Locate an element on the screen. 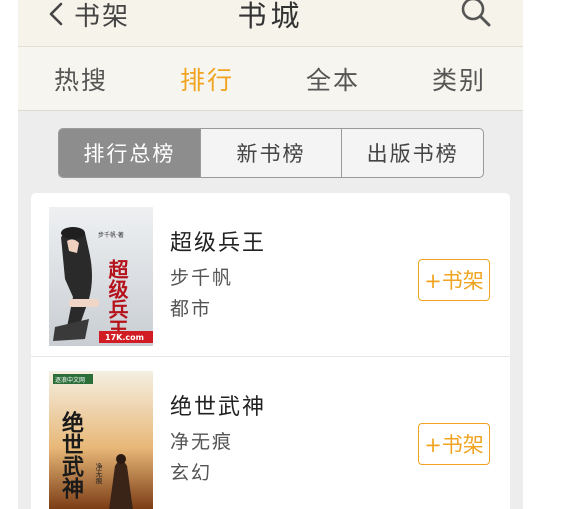 This screenshot has height=509, width=570. cover-title-text: 超级兵王 is located at coordinates (117, 298).